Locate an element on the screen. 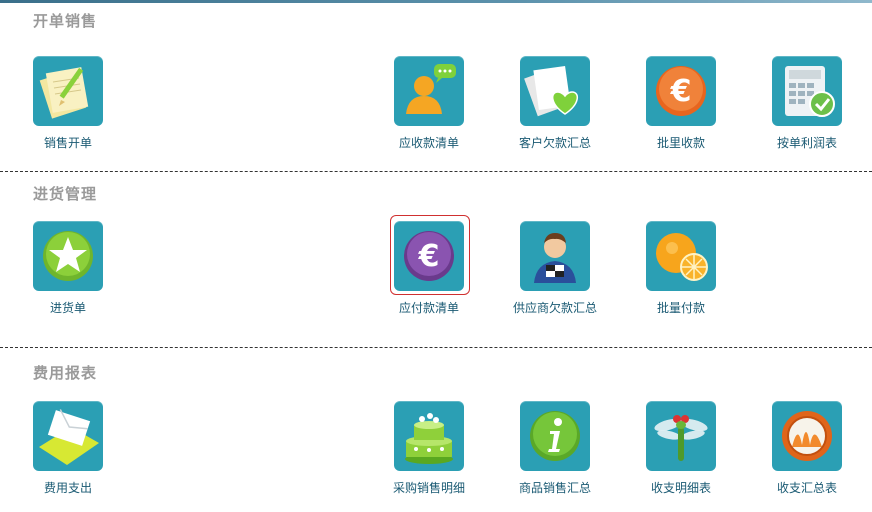 The width and height of the screenshot is (872, 512). notepad-pencil-icon is located at coordinates (68, 91).